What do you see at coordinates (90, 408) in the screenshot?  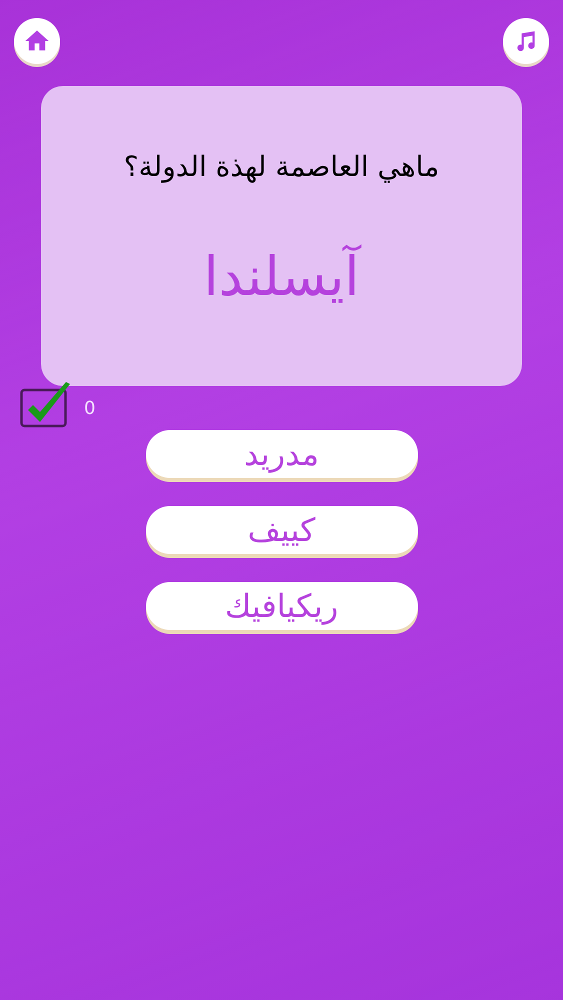 I see `correct-count: 0` at bounding box center [90, 408].